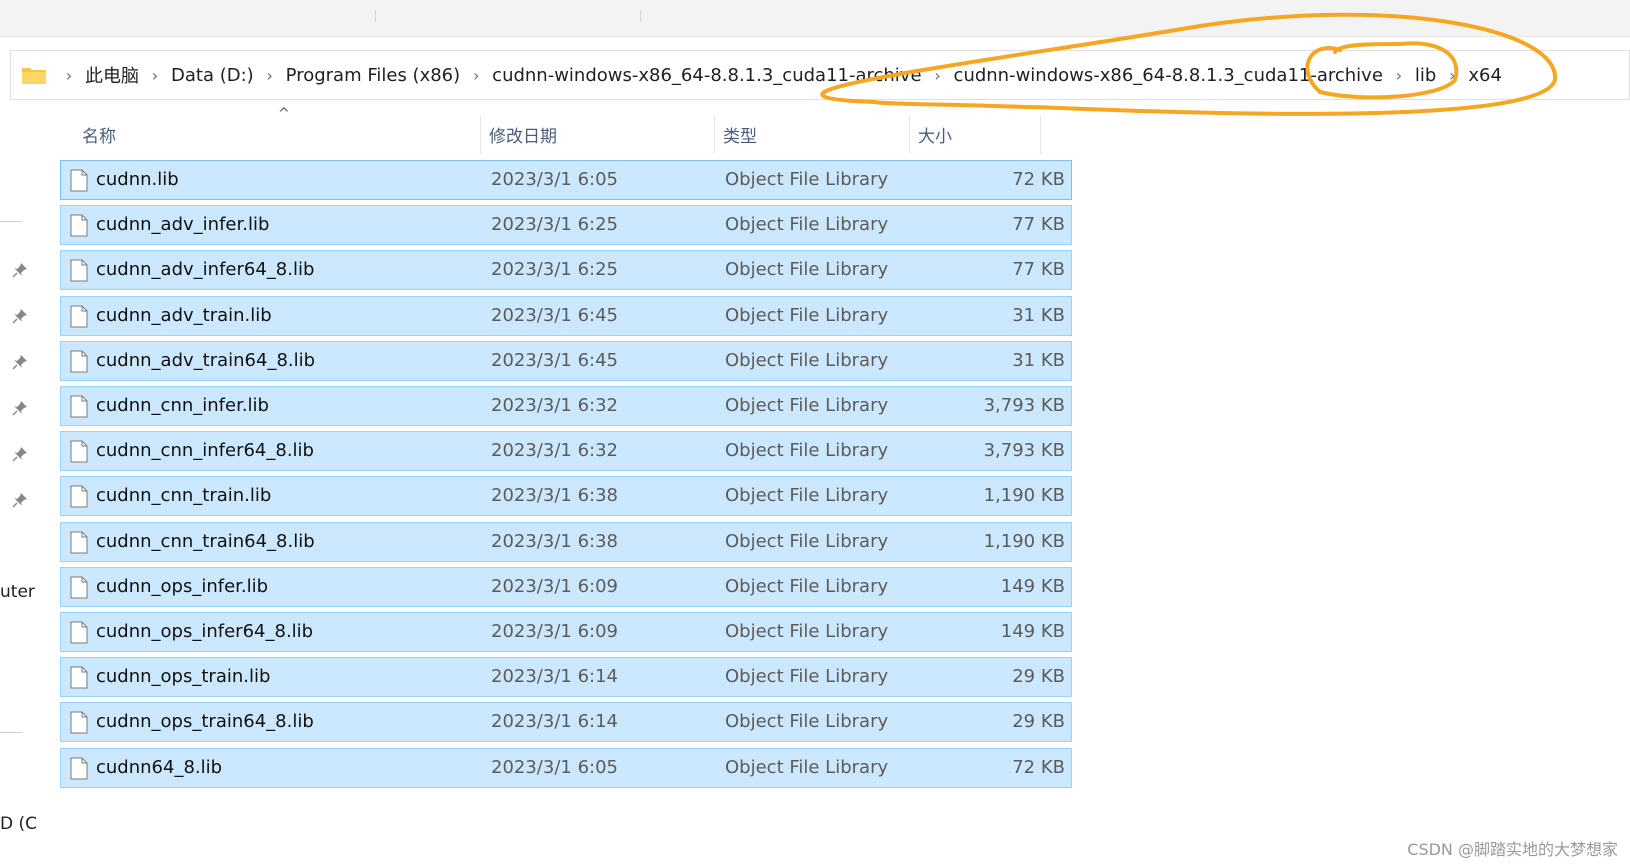  Describe the element at coordinates (554, 451) in the screenshot. I see `file-date: 2023/3/1 6:32` at that location.